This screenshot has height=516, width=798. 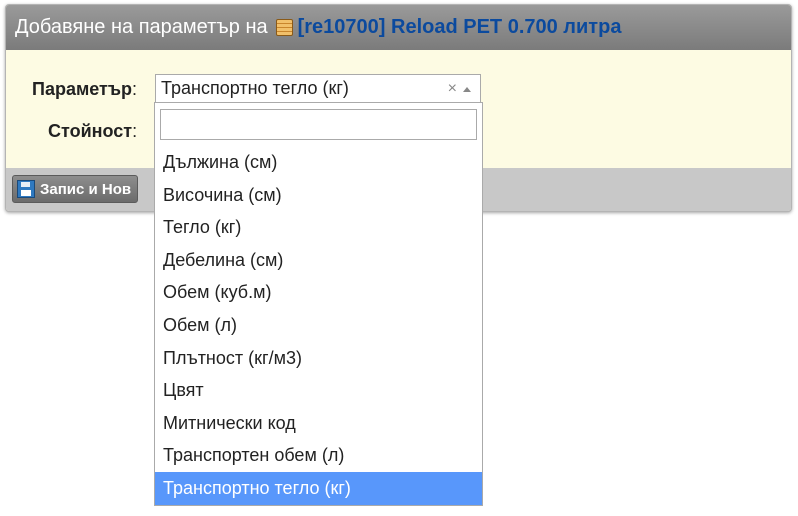 I want to click on save-and-new-label: Запис и Нов, so click(x=86, y=189).